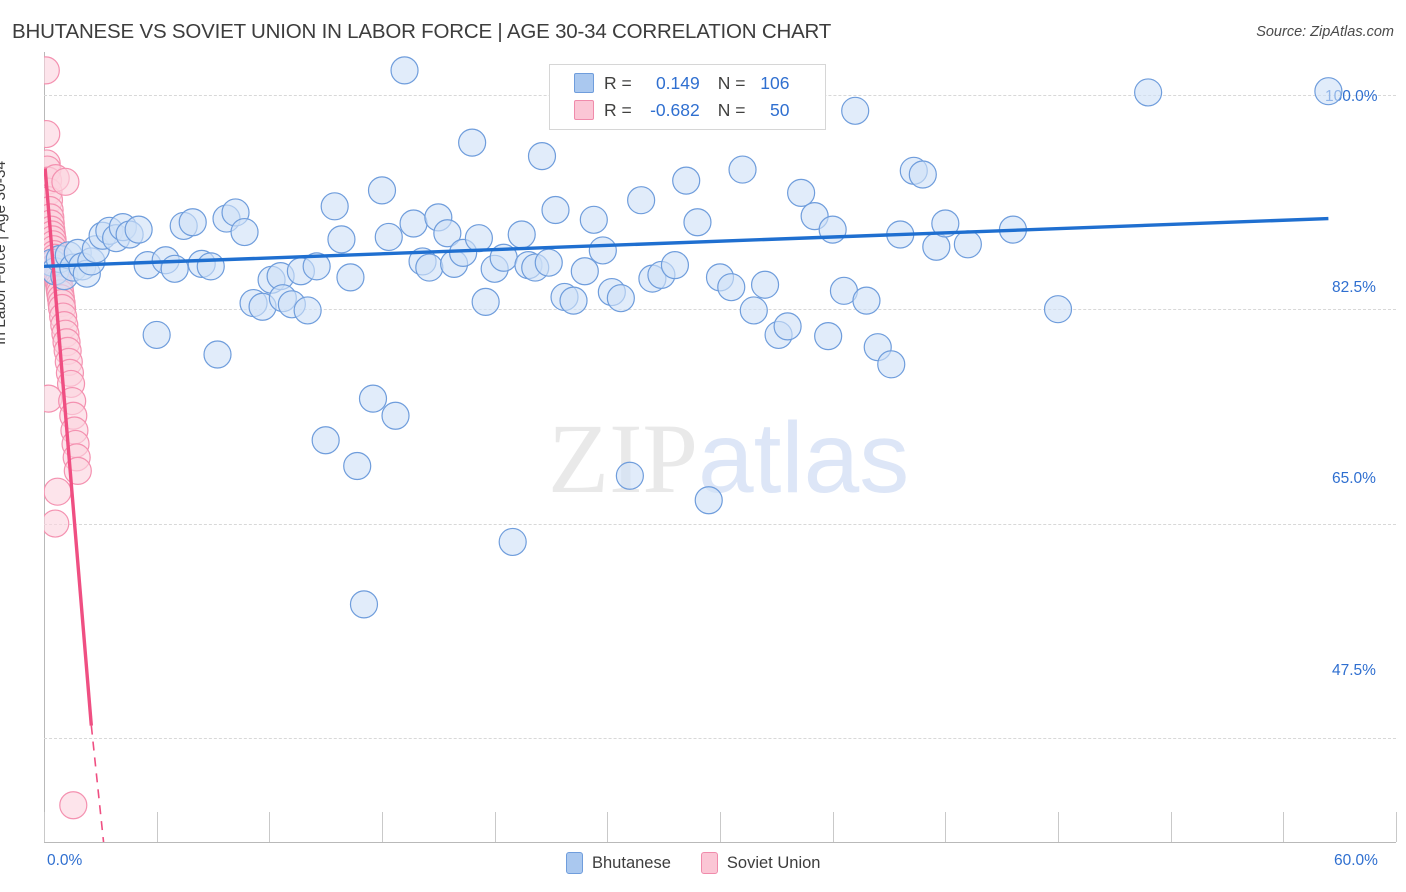 The image size is (1406, 892). Describe the element at coordinates (677, 82) in the screenshot. I see `legend-r-value-bhutanese: 0.149` at that location.